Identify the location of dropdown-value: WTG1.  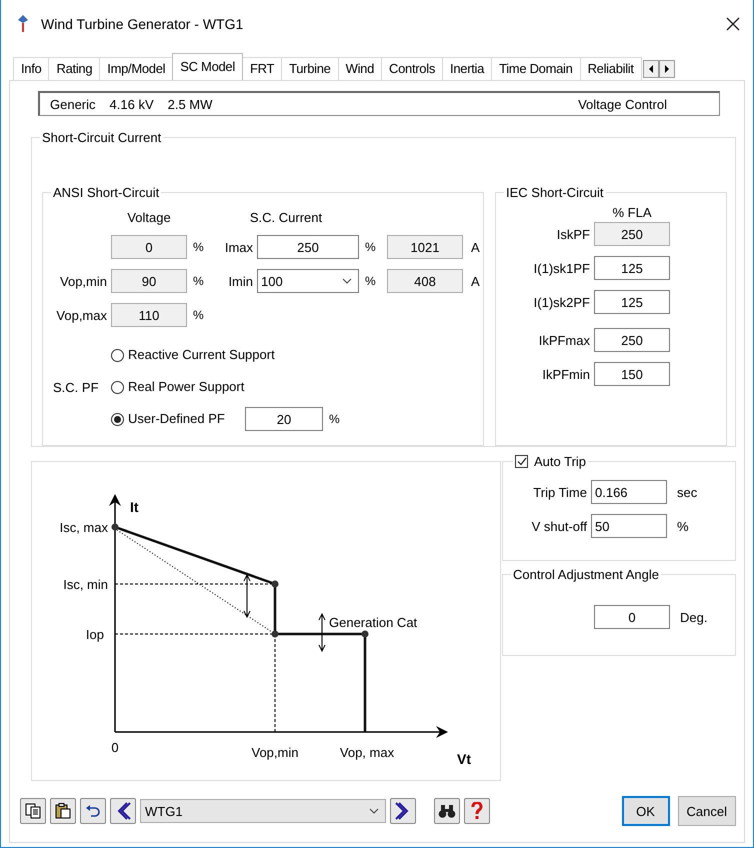
(164, 811).